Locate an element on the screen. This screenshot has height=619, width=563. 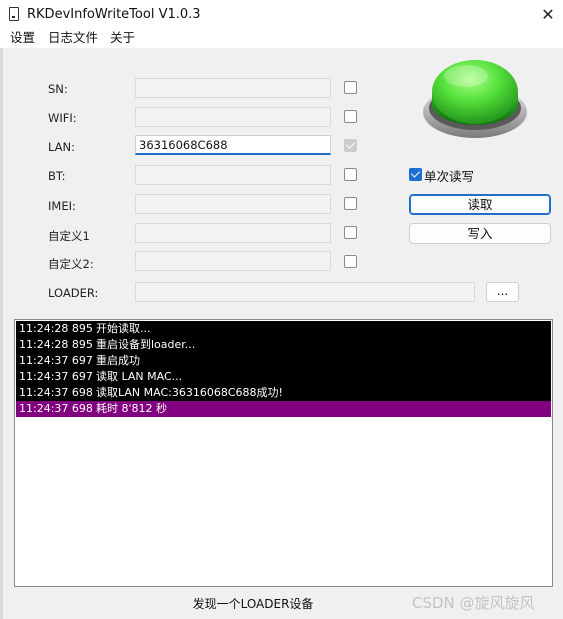
menu-settings: 设置 is located at coordinates (22, 38).